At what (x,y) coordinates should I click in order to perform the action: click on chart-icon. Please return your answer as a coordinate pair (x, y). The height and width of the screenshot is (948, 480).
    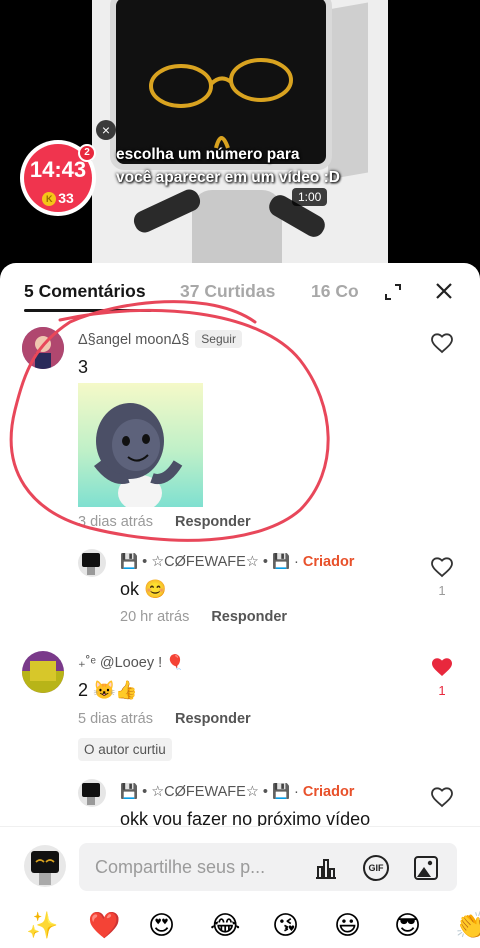
    Looking at the image, I should click on (326, 868).